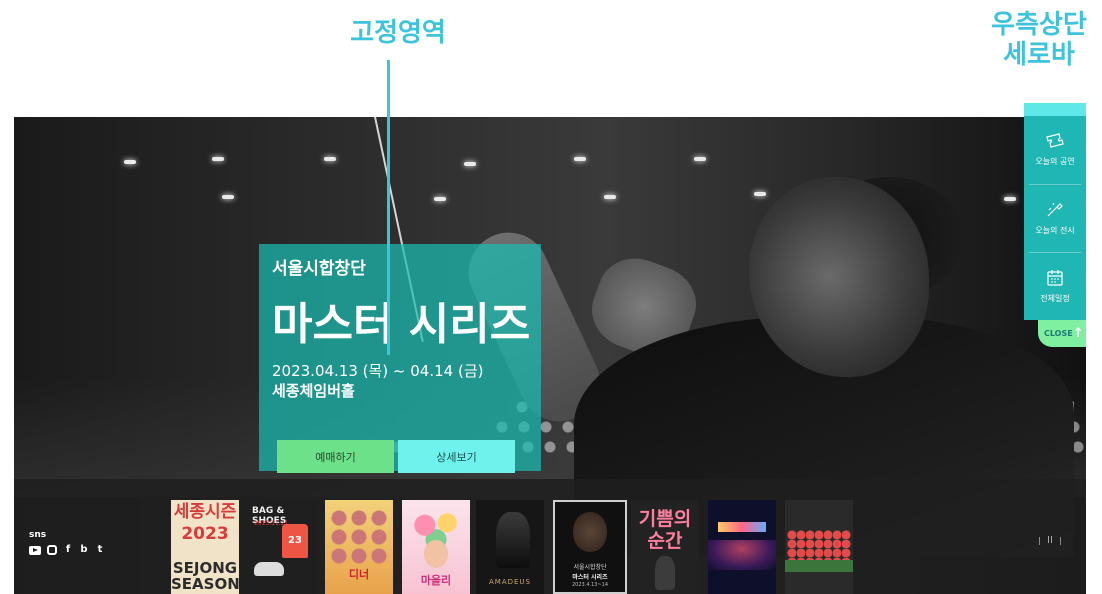 This screenshot has height=594, width=1102. Describe the element at coordinates (742, 527) in the screenshot. I see `stage-lights-image` at that location.